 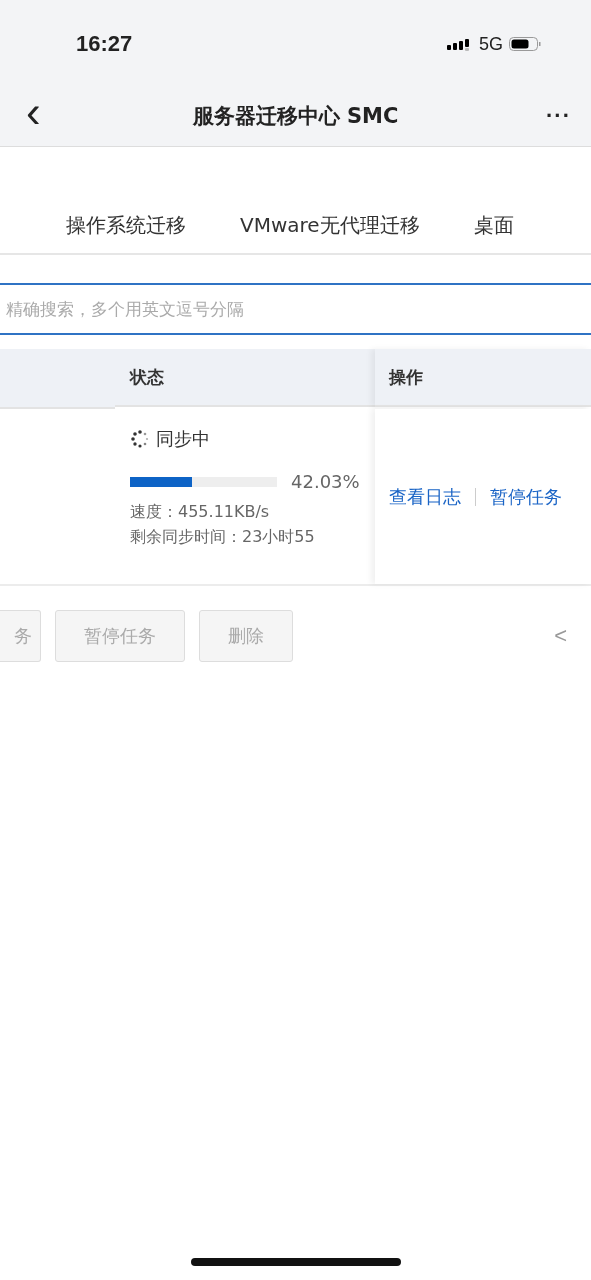 I want to click on remaining-time-text: 剩余同步时间：23小时55, so click(x=223, y=537).